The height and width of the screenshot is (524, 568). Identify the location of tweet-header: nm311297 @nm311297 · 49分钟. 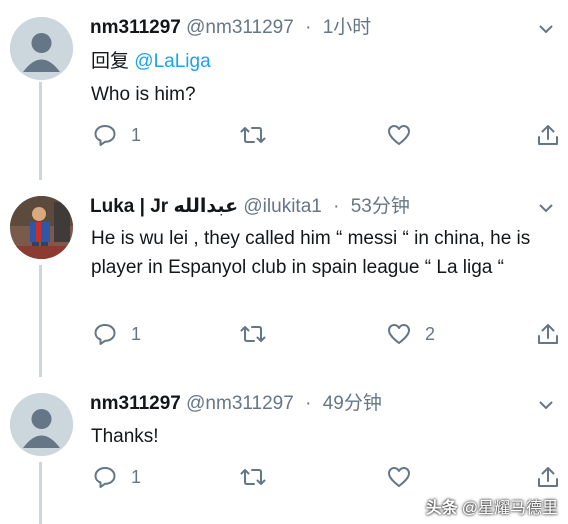
(236, 404).